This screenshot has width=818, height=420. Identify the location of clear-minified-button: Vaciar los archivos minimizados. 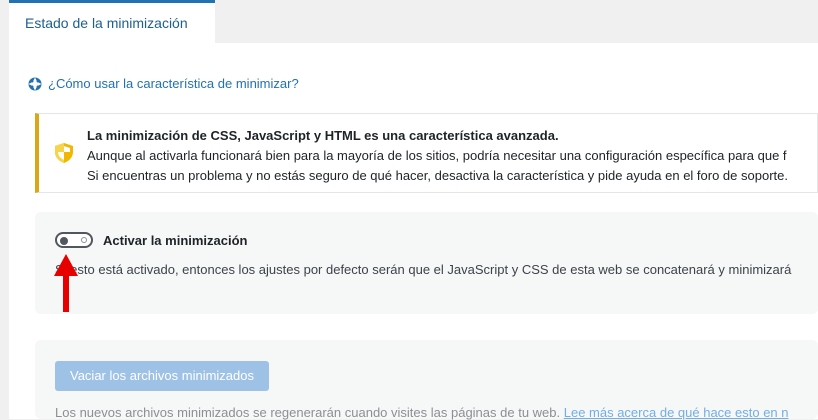
(162, 376).